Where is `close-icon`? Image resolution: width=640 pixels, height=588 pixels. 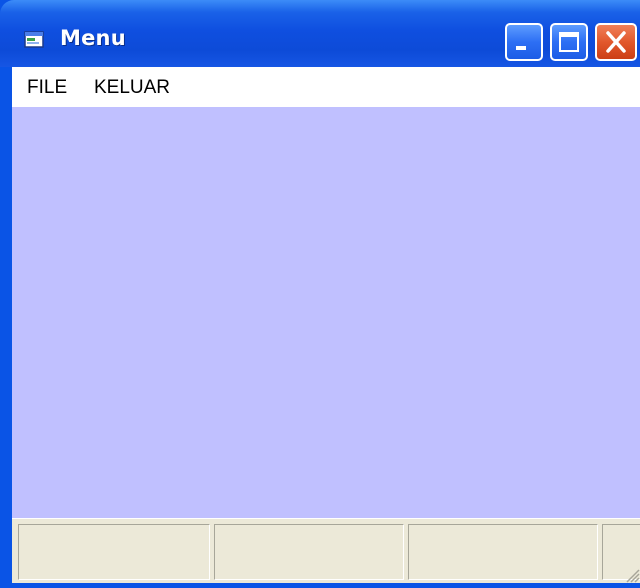 close-icon is located at coordinates (616, 42).